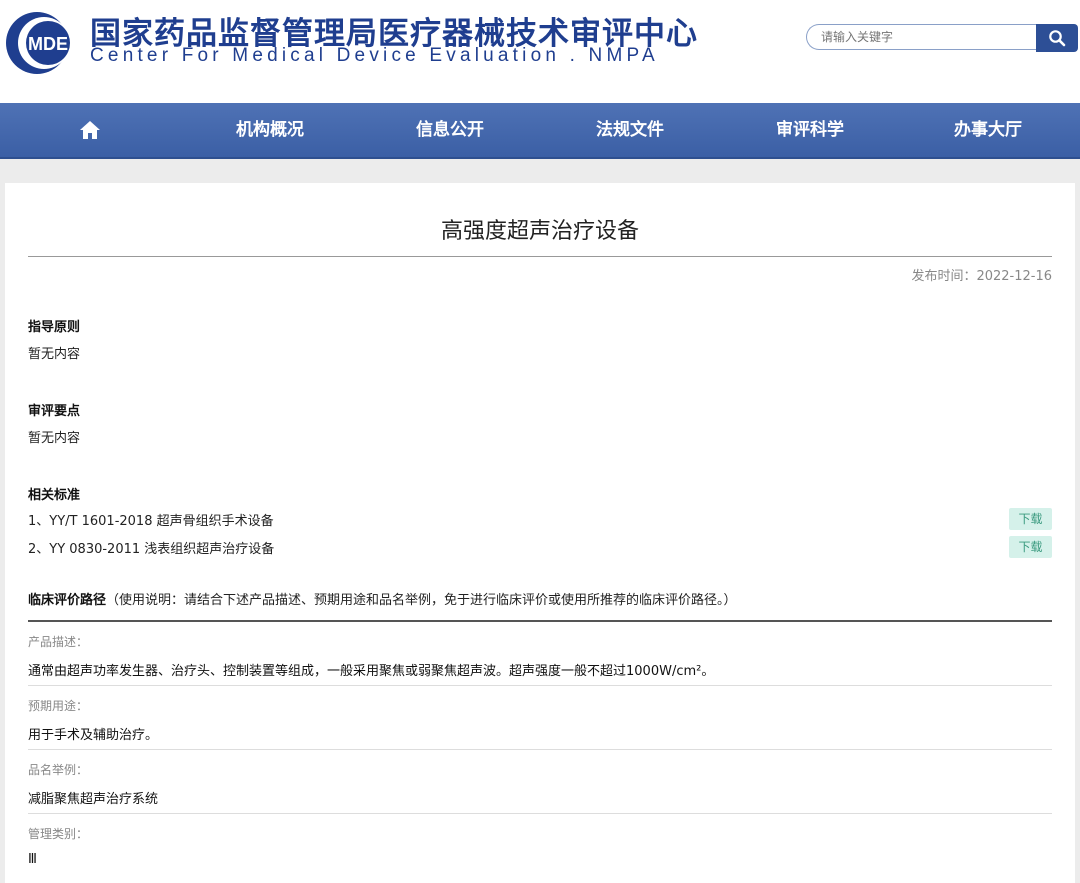  What do you see at coordinates (921, 37) in the screenshot?
I see `search-input` at bounding box center [921, 37].